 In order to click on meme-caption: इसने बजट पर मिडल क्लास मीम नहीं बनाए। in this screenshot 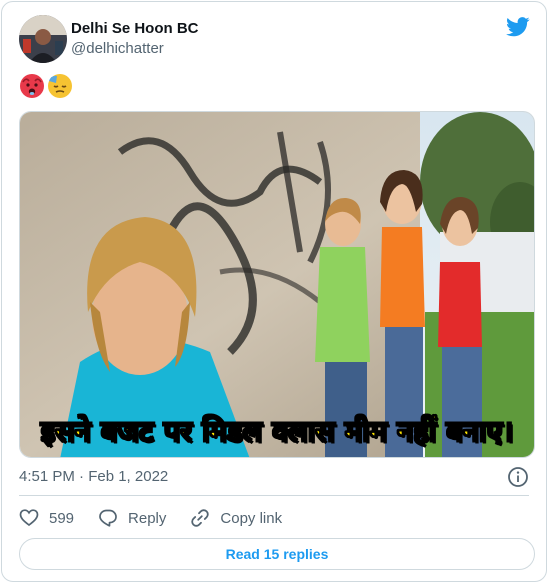, I will do `click(277, 431)`.